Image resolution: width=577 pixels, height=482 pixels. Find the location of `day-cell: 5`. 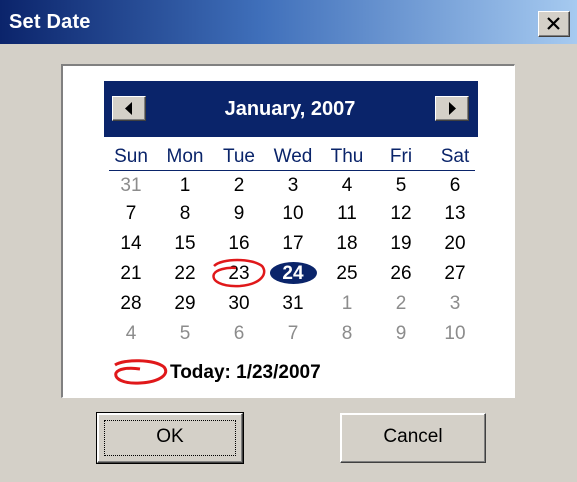

day-cell: 5 is located at coordinates (401, 186).